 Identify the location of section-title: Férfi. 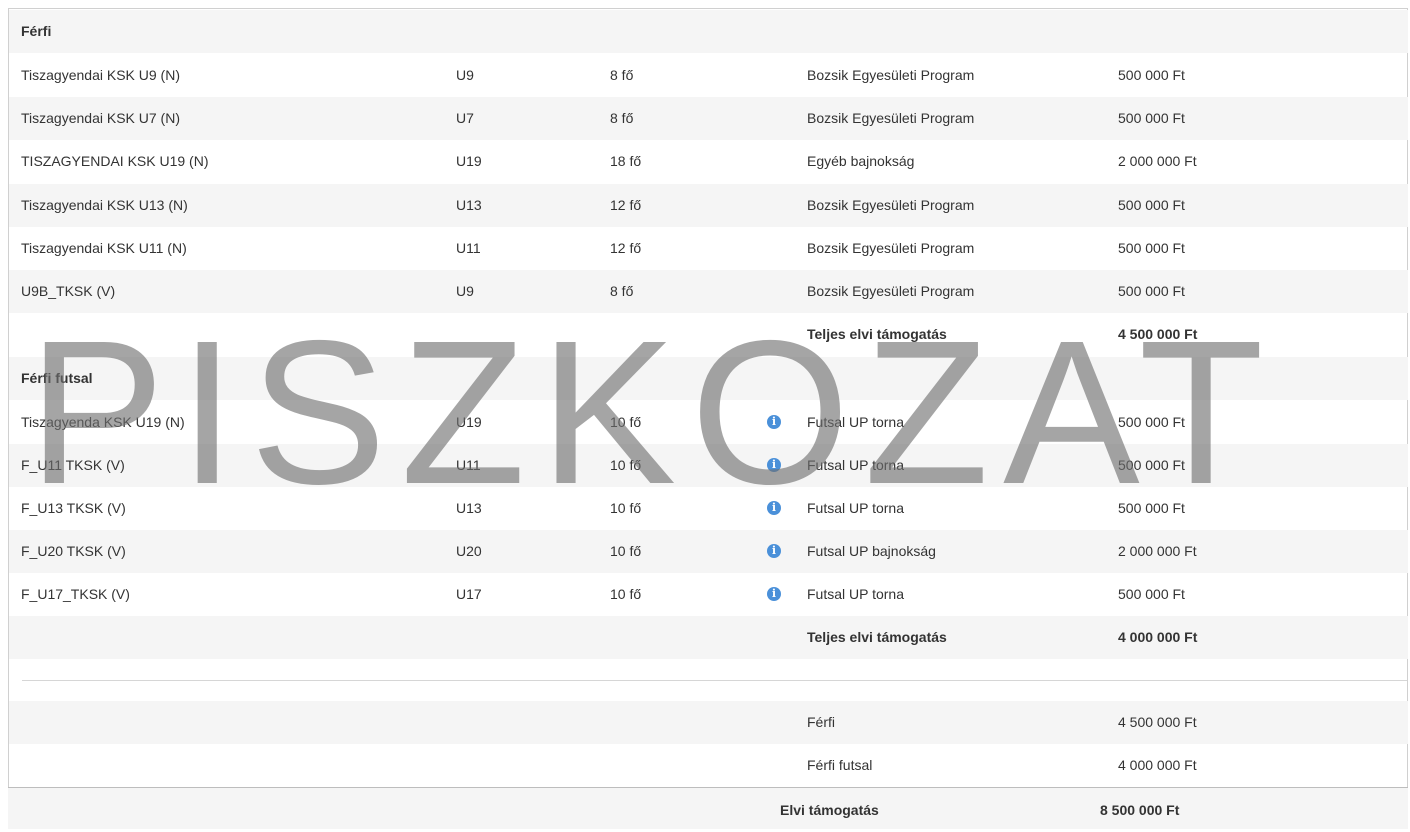
(36, 31).